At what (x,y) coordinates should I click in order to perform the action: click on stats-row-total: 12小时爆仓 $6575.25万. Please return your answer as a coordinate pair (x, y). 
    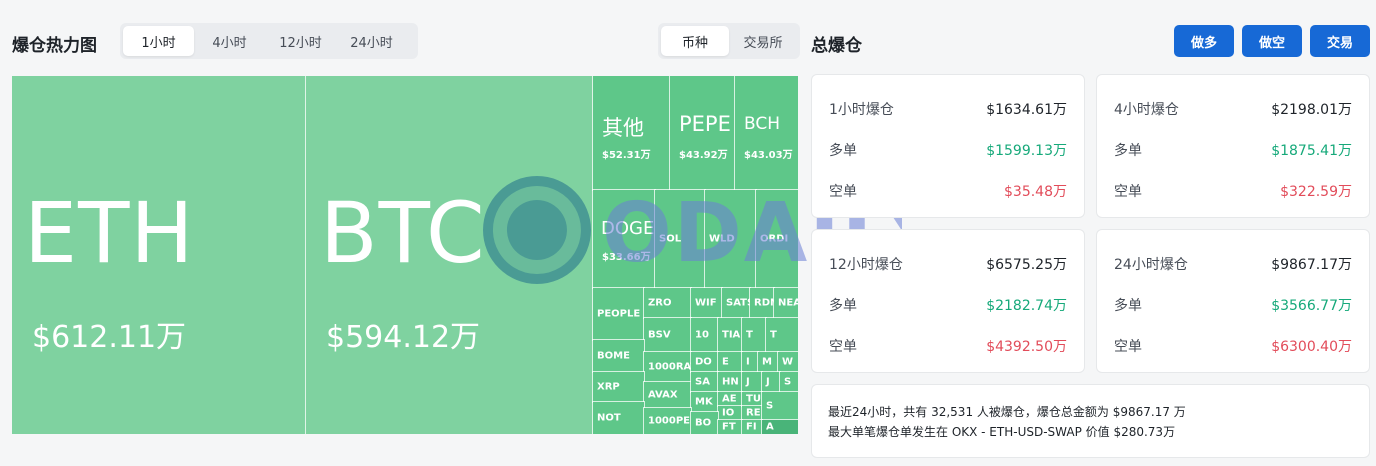
    Looking at the image, I should click on (948, 264).